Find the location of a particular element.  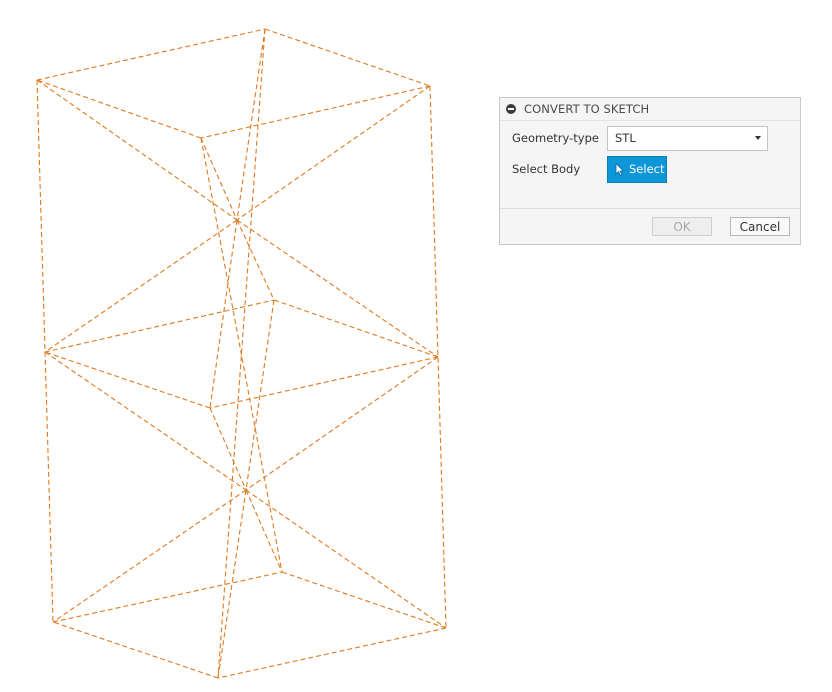

select-button-label: Select is located at coordinates (647, 169).